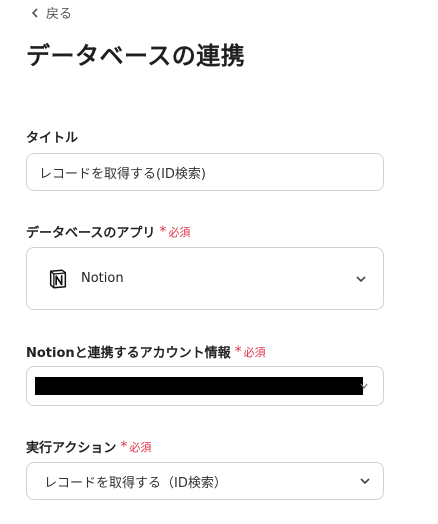 This screenshot has height=524, width=438. I want to click on title-input: レコードを取得する(ID検索), so click(205, 172).